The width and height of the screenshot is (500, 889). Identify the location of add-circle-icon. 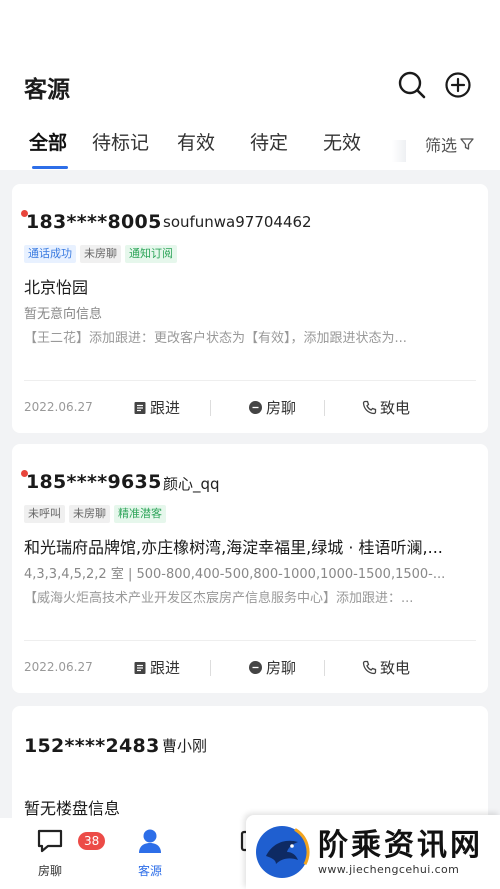
(458, 85).